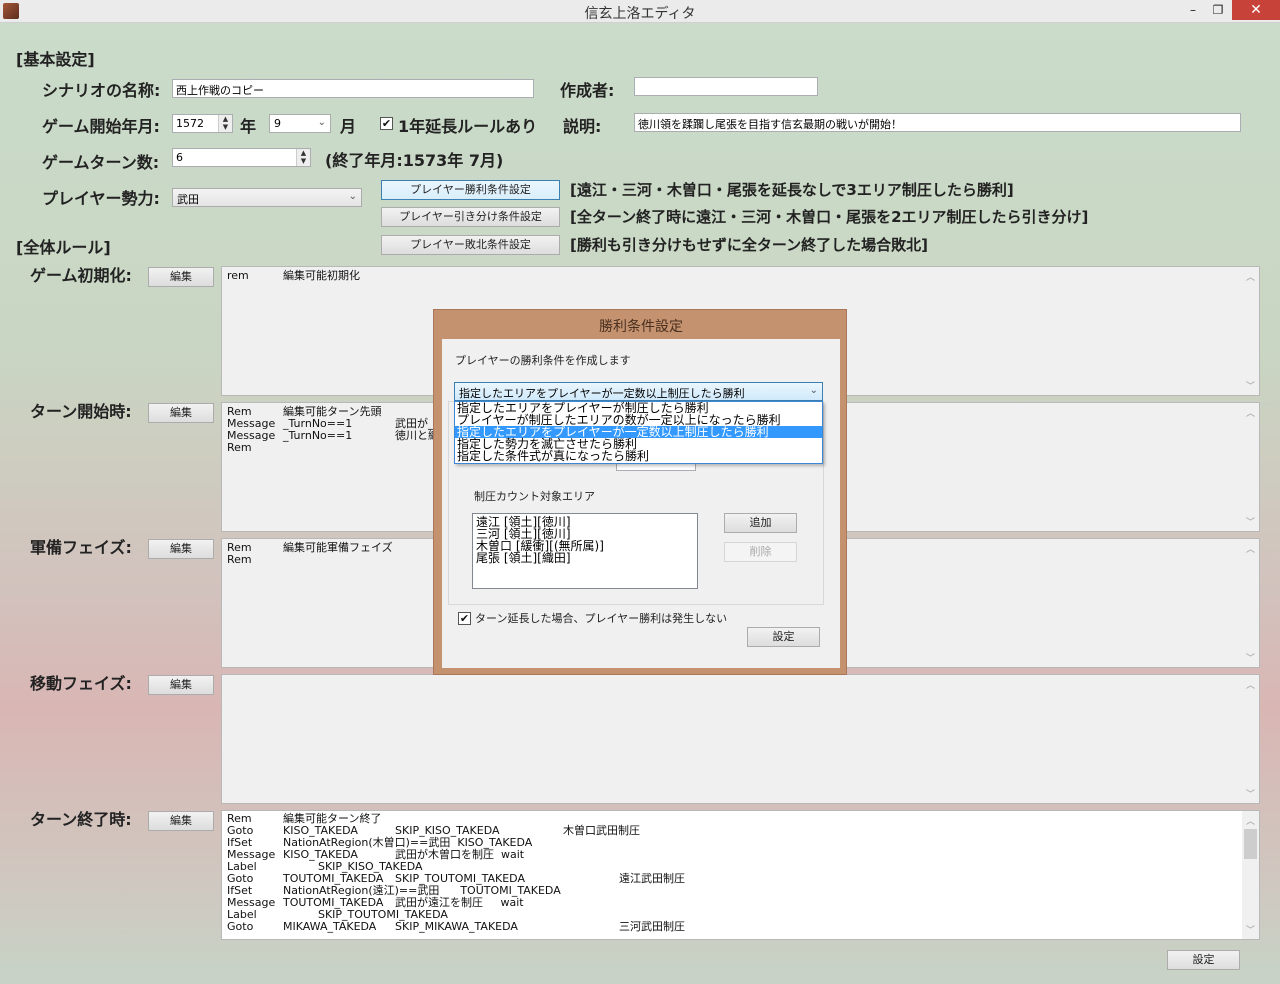 The width and height of the screenshot is (1280, 984). What do you see at coordinates (101, 198) in the screenshot?
I see `player-faction-label: プレイヤー勢力:` at bounding box center [101, 198].